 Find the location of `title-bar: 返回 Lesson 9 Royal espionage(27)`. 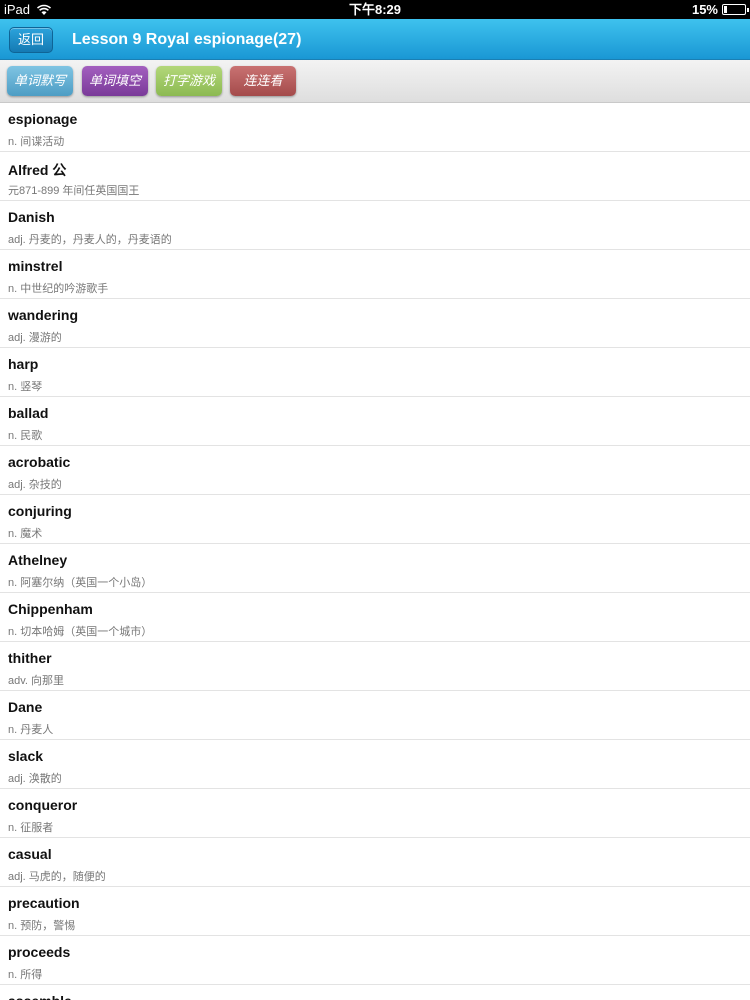

title-bar: 返回 Lesson 9 Royal espionage(27) is located at coordinates (375, 39).